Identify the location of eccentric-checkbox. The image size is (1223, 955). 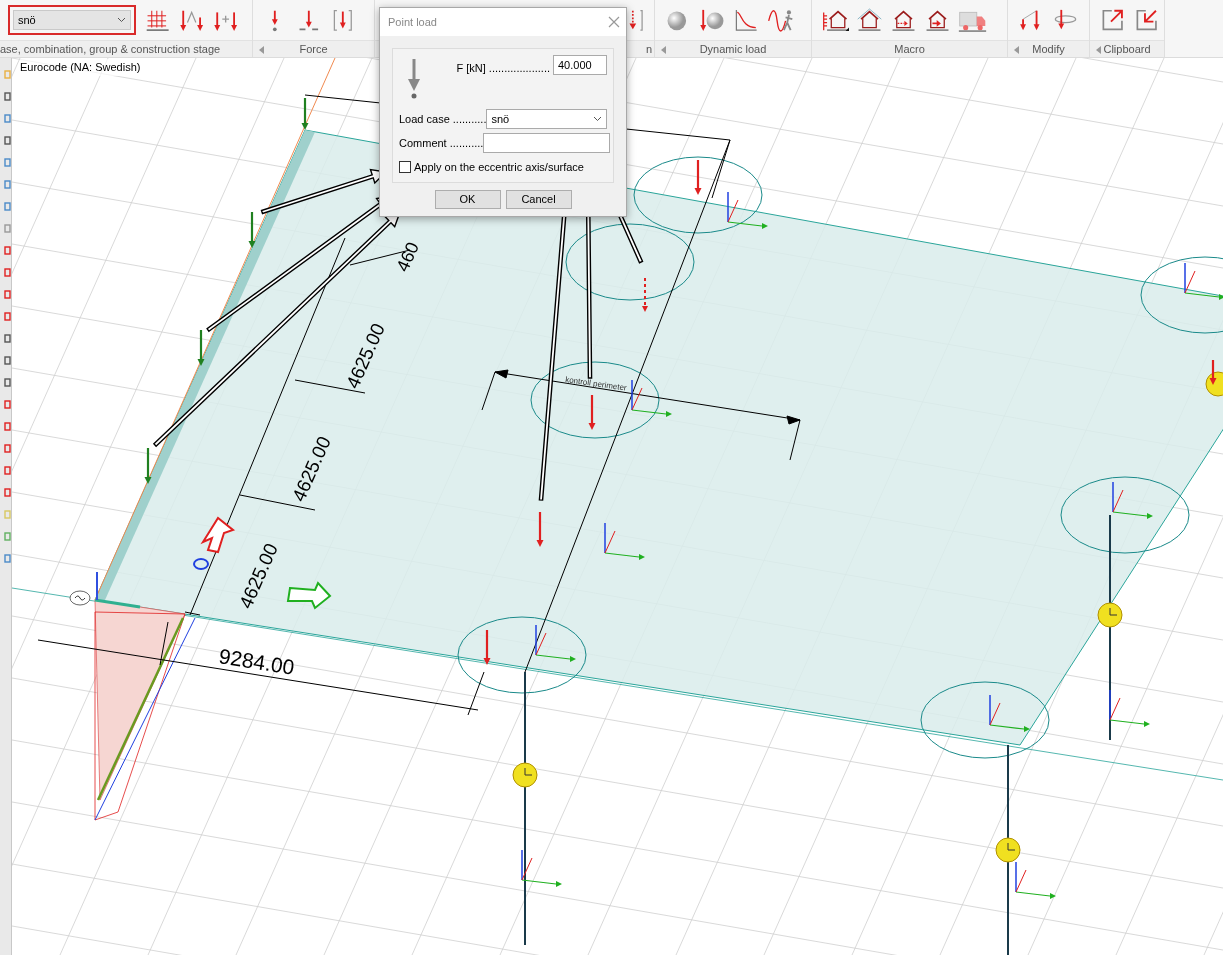
(405, 167).